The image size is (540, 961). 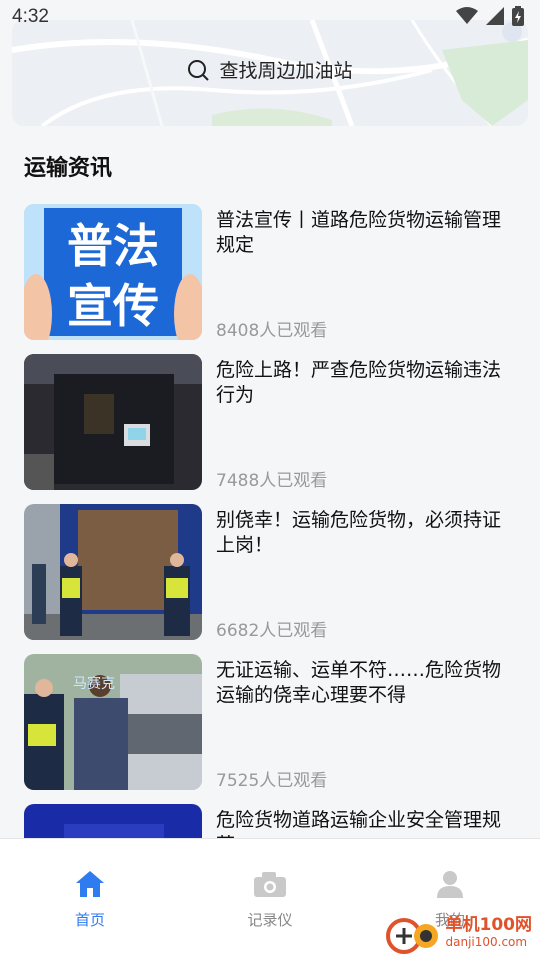 What do you see at coordinates (270, 884) in the screenshot?
I see `camera-icon` at bounding box center [270, 884].